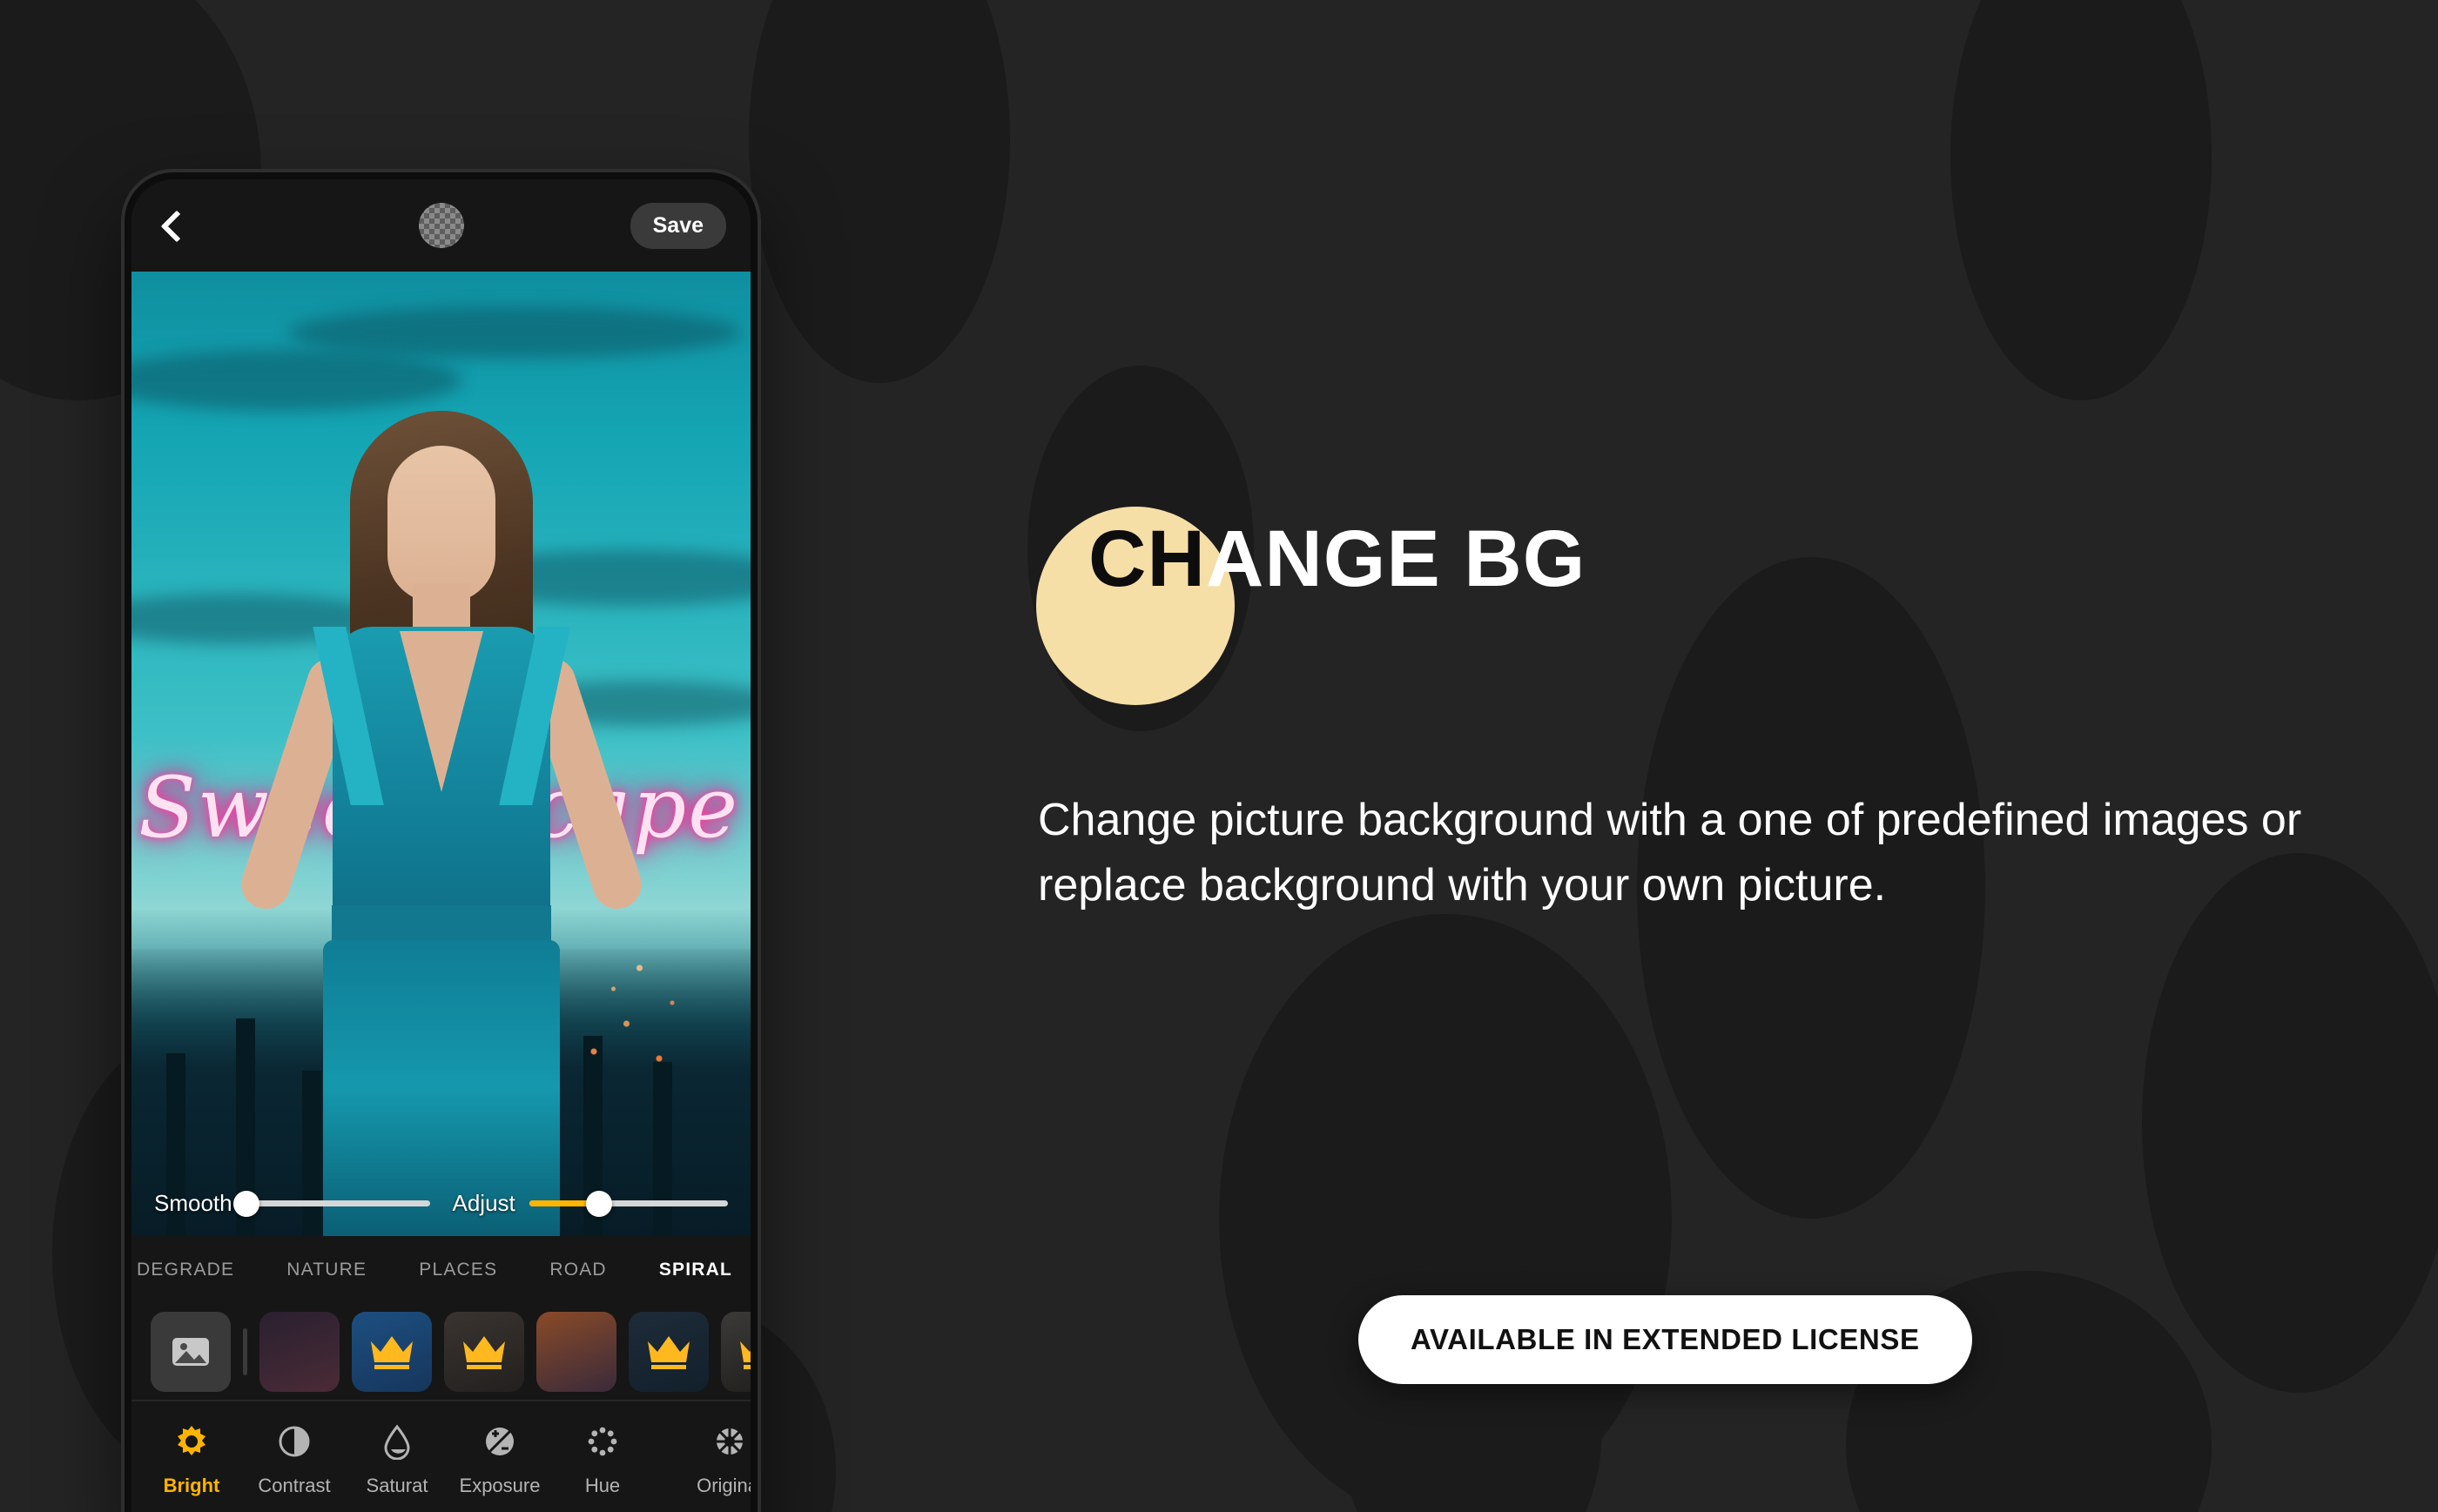  What do you see at coordinates (195, 1270) in the screenshot?
I see `category-tab-degrade: DEGRADE` at bounding box center [195, 1270].